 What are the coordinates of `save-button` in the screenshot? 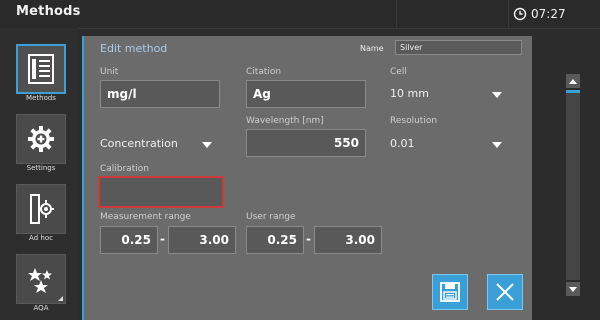 It's located at (450, 292).